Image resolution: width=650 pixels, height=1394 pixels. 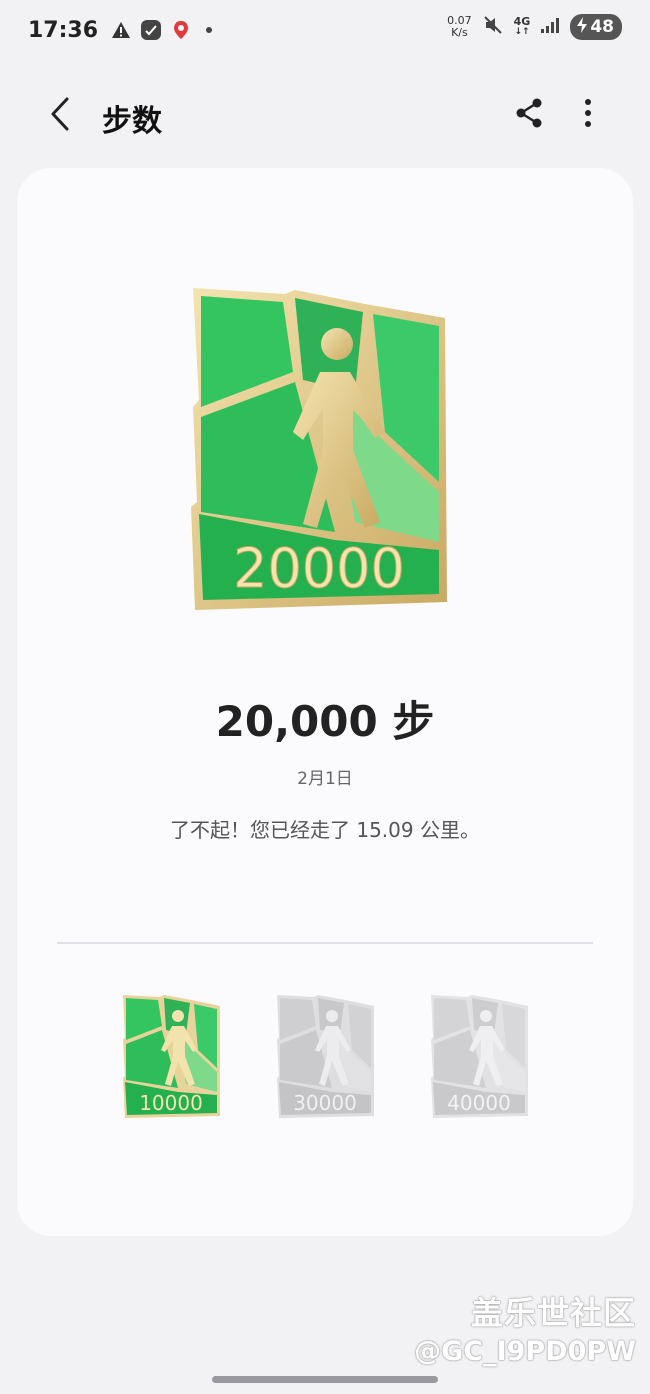 I want to click on achievement-date: 2月1日, so click(x=325, y=779).